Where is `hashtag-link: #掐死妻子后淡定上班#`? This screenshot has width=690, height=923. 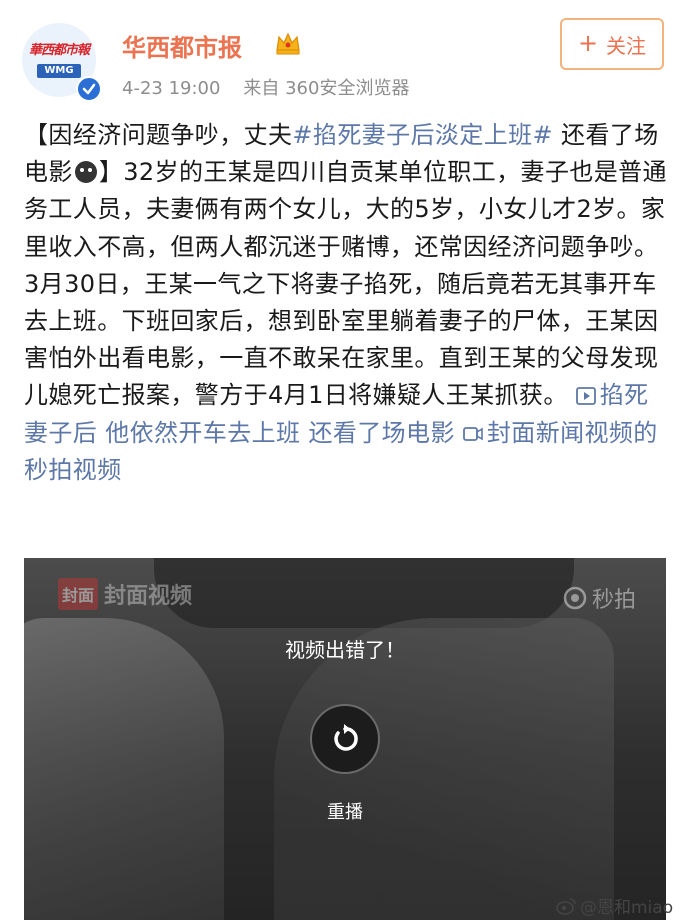 hashtag-link: #掐死妻子后淡定上班# is located at coordinates (422, 135).